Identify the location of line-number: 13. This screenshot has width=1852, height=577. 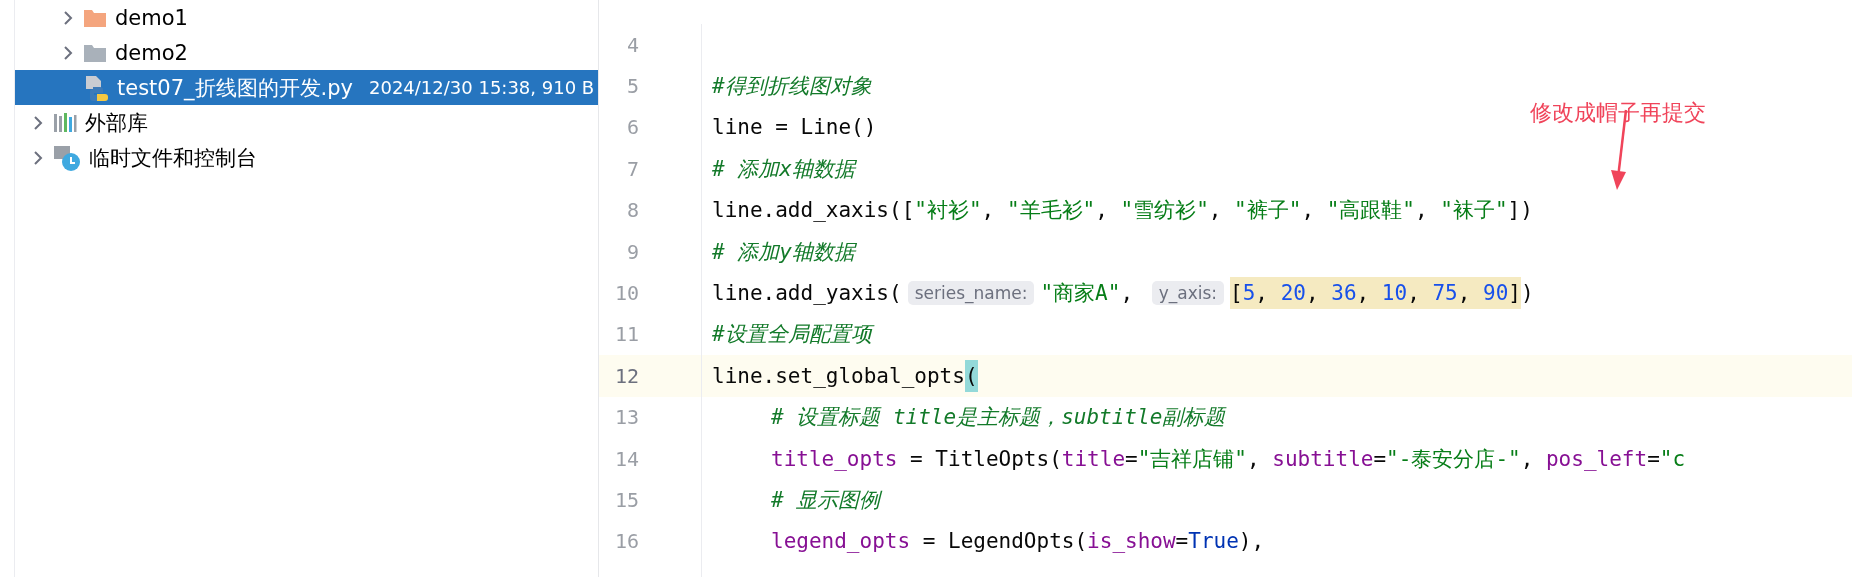
(626, 418).